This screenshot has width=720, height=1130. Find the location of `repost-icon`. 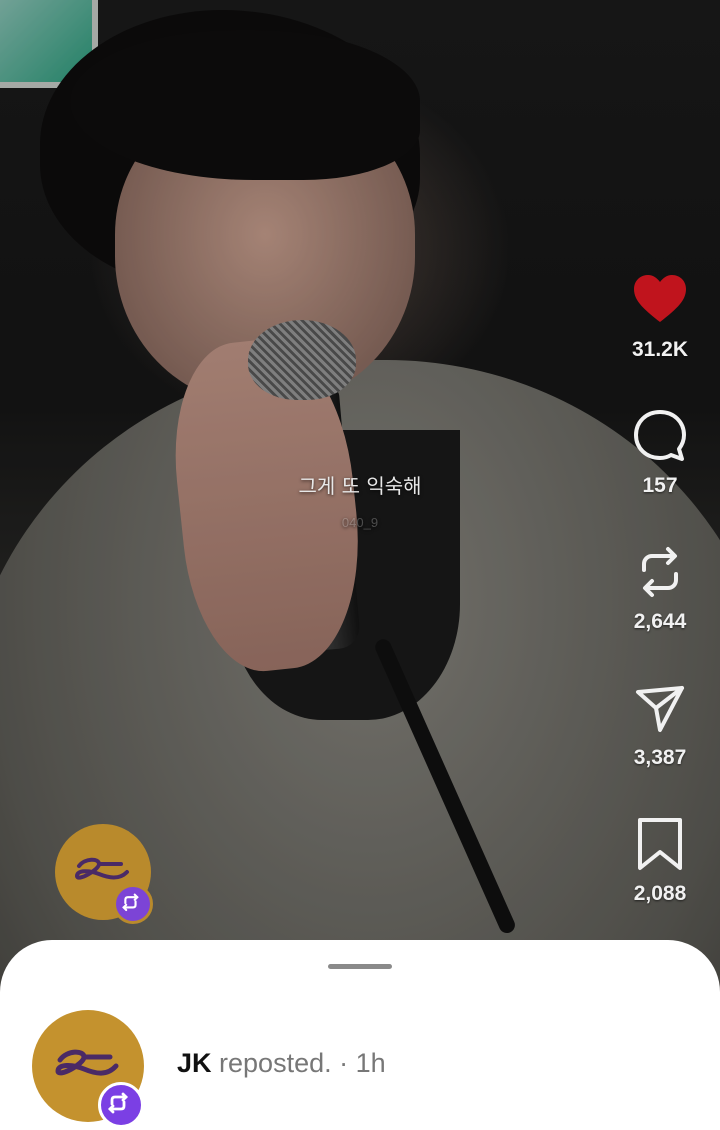

repost-icon is located at coordinates (660, 572).